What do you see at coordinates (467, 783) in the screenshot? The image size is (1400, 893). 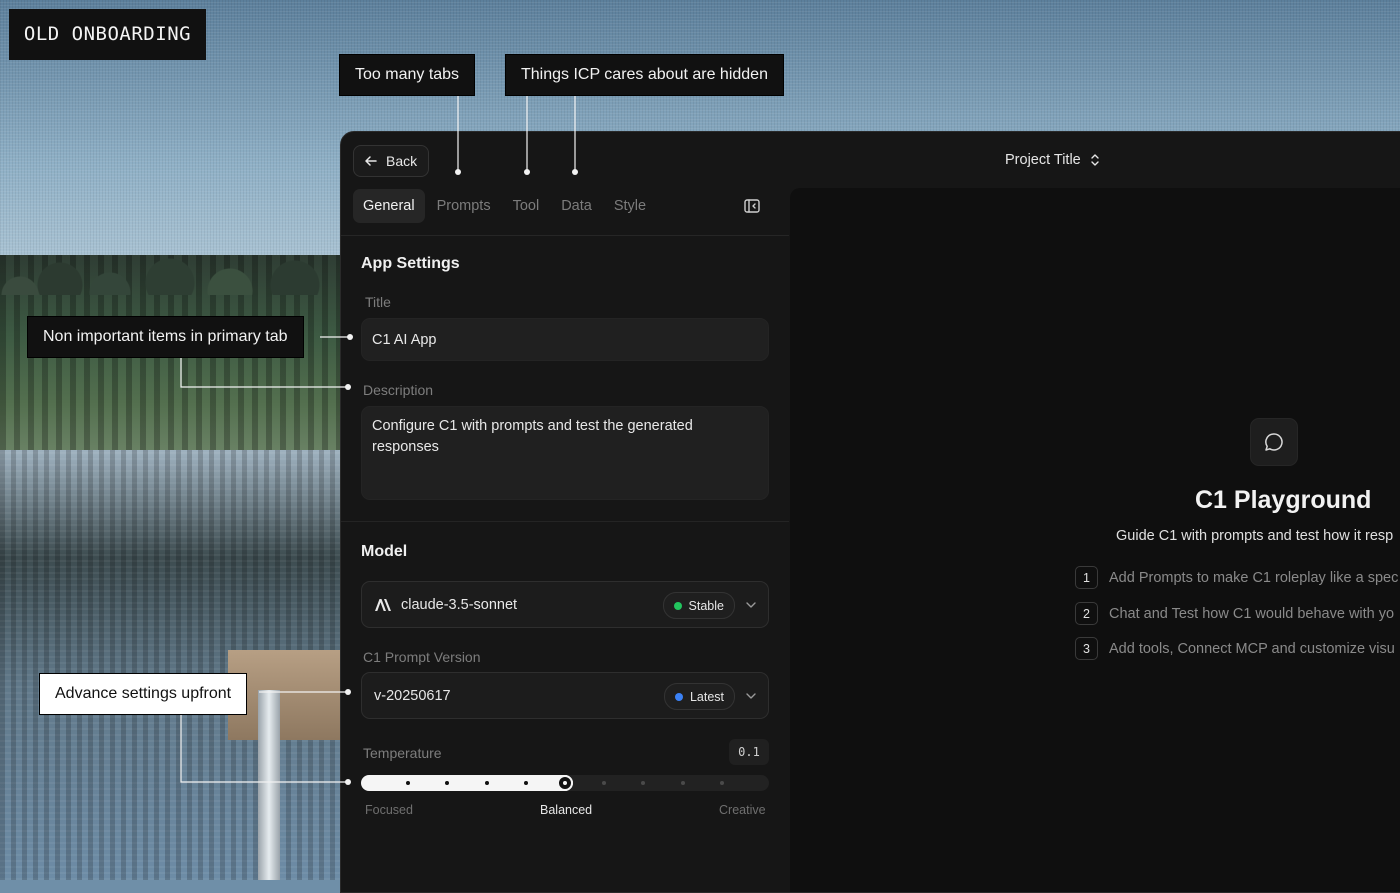 I see `slider-fill` at bounding box center [467, 783].